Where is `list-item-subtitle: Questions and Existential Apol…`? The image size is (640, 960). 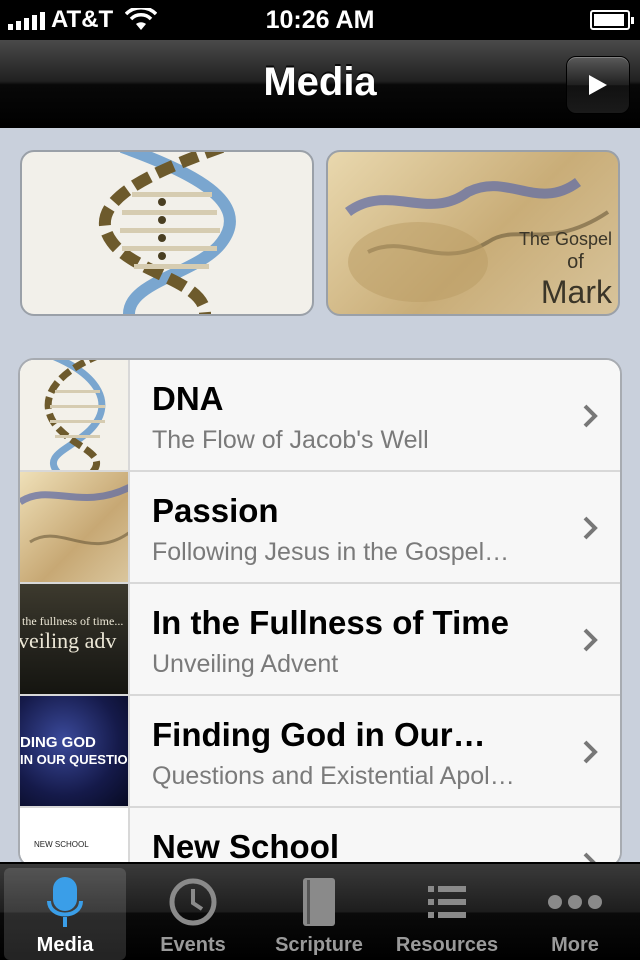
list-item-subtitle: Questions and Existential Apol… is located at coordinates (333, 776).